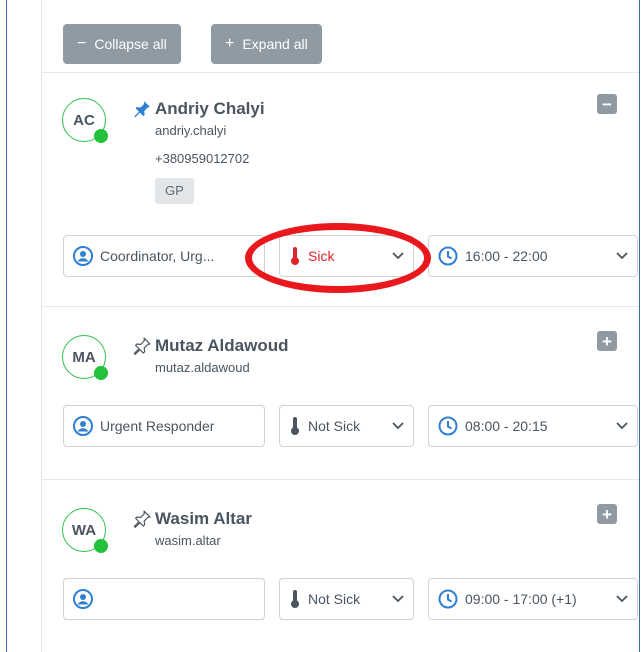  What do you see at coordinates (607, 104) in the screenshot?
I see `collapse-card-toggle: −` at bounding box center [607, 104].